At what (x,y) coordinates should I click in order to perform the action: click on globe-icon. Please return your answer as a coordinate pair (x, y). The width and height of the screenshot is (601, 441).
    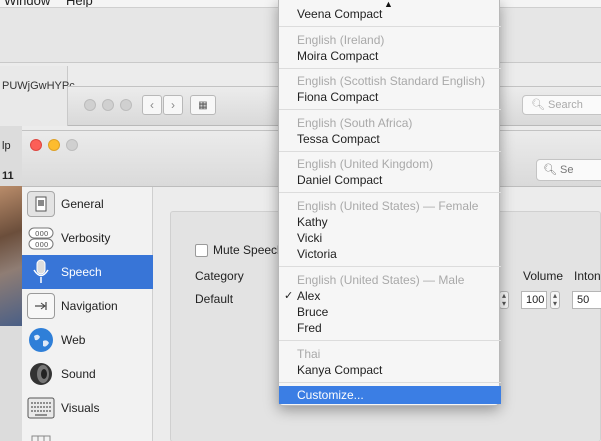
    Looking at the image, I should click on (41, 340).